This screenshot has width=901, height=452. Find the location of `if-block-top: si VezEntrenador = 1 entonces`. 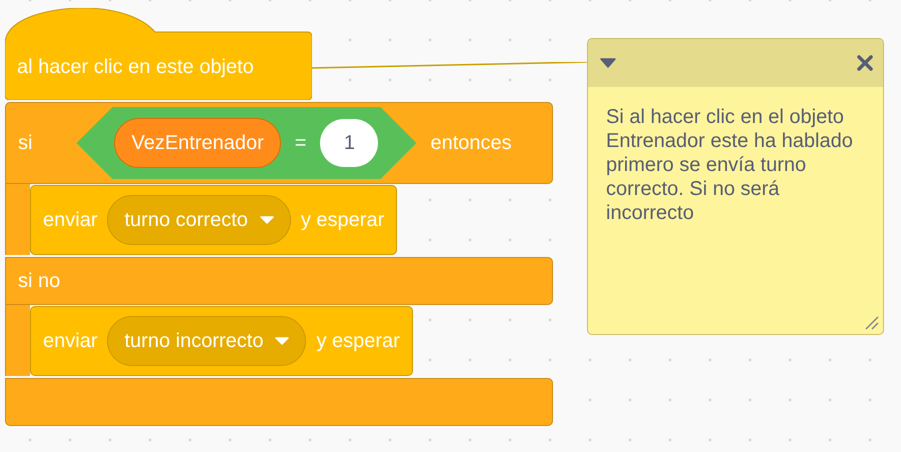

if-block-top: si VezEntrenador = 1 entonces is located at coordinates (279, 143).